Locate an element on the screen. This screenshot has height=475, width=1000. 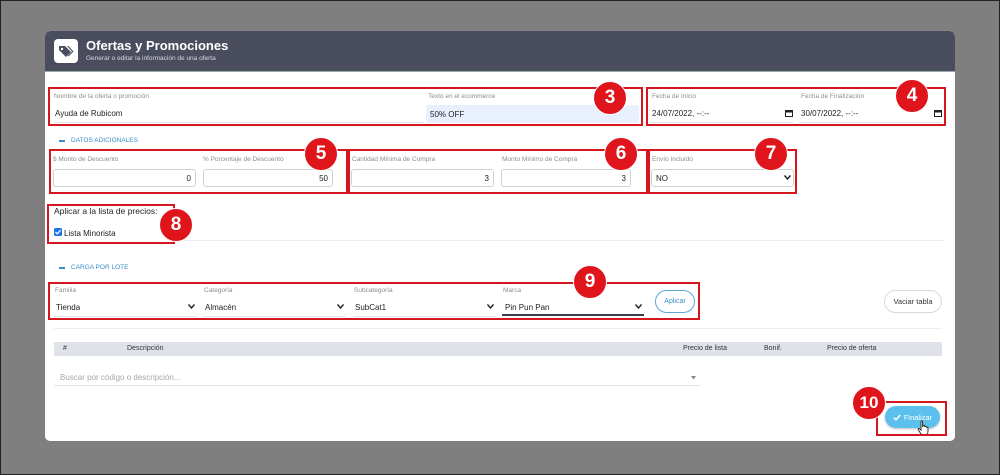
subcategory-underline is located at coordinates (424, 316).